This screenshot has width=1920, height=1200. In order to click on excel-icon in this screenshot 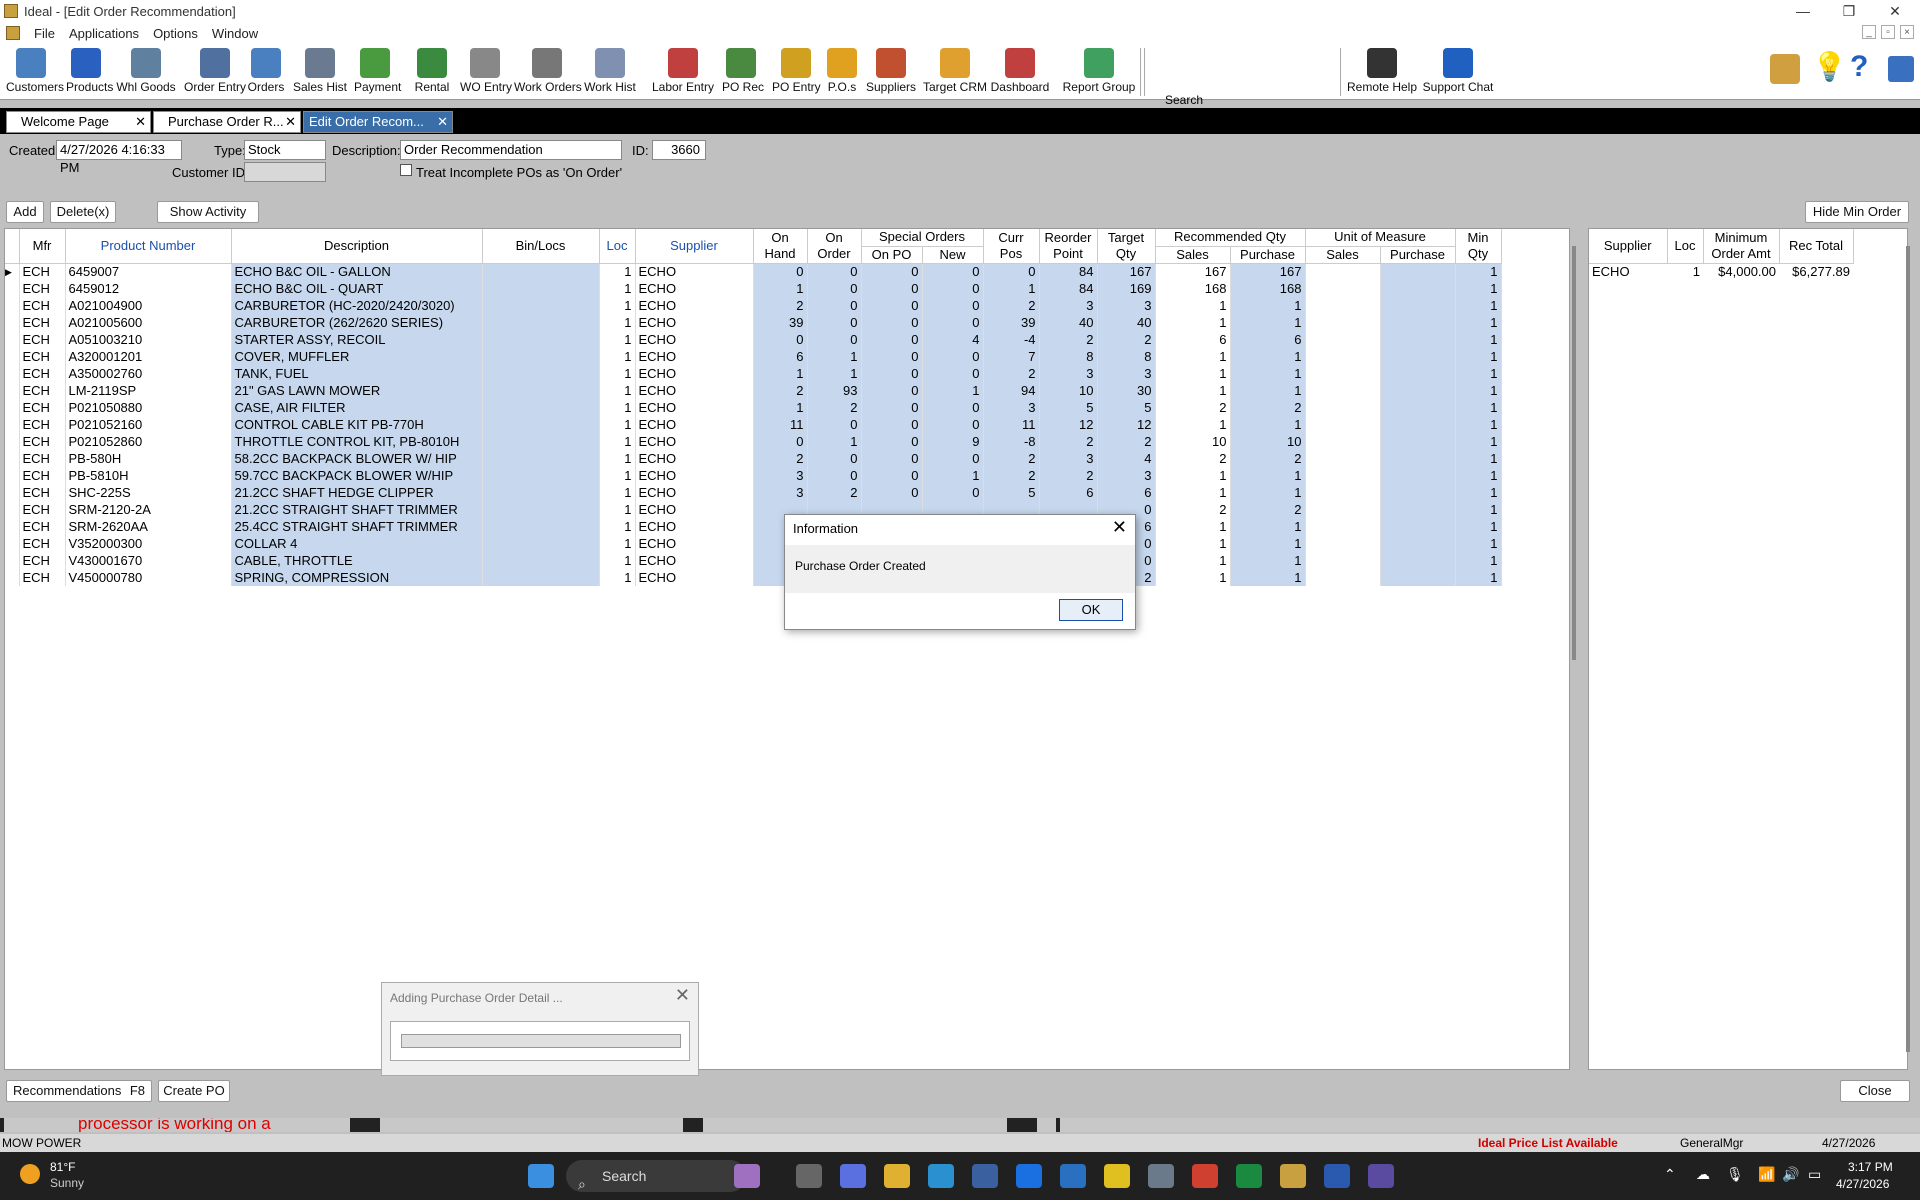, I will do `click(1249, 1176)`.